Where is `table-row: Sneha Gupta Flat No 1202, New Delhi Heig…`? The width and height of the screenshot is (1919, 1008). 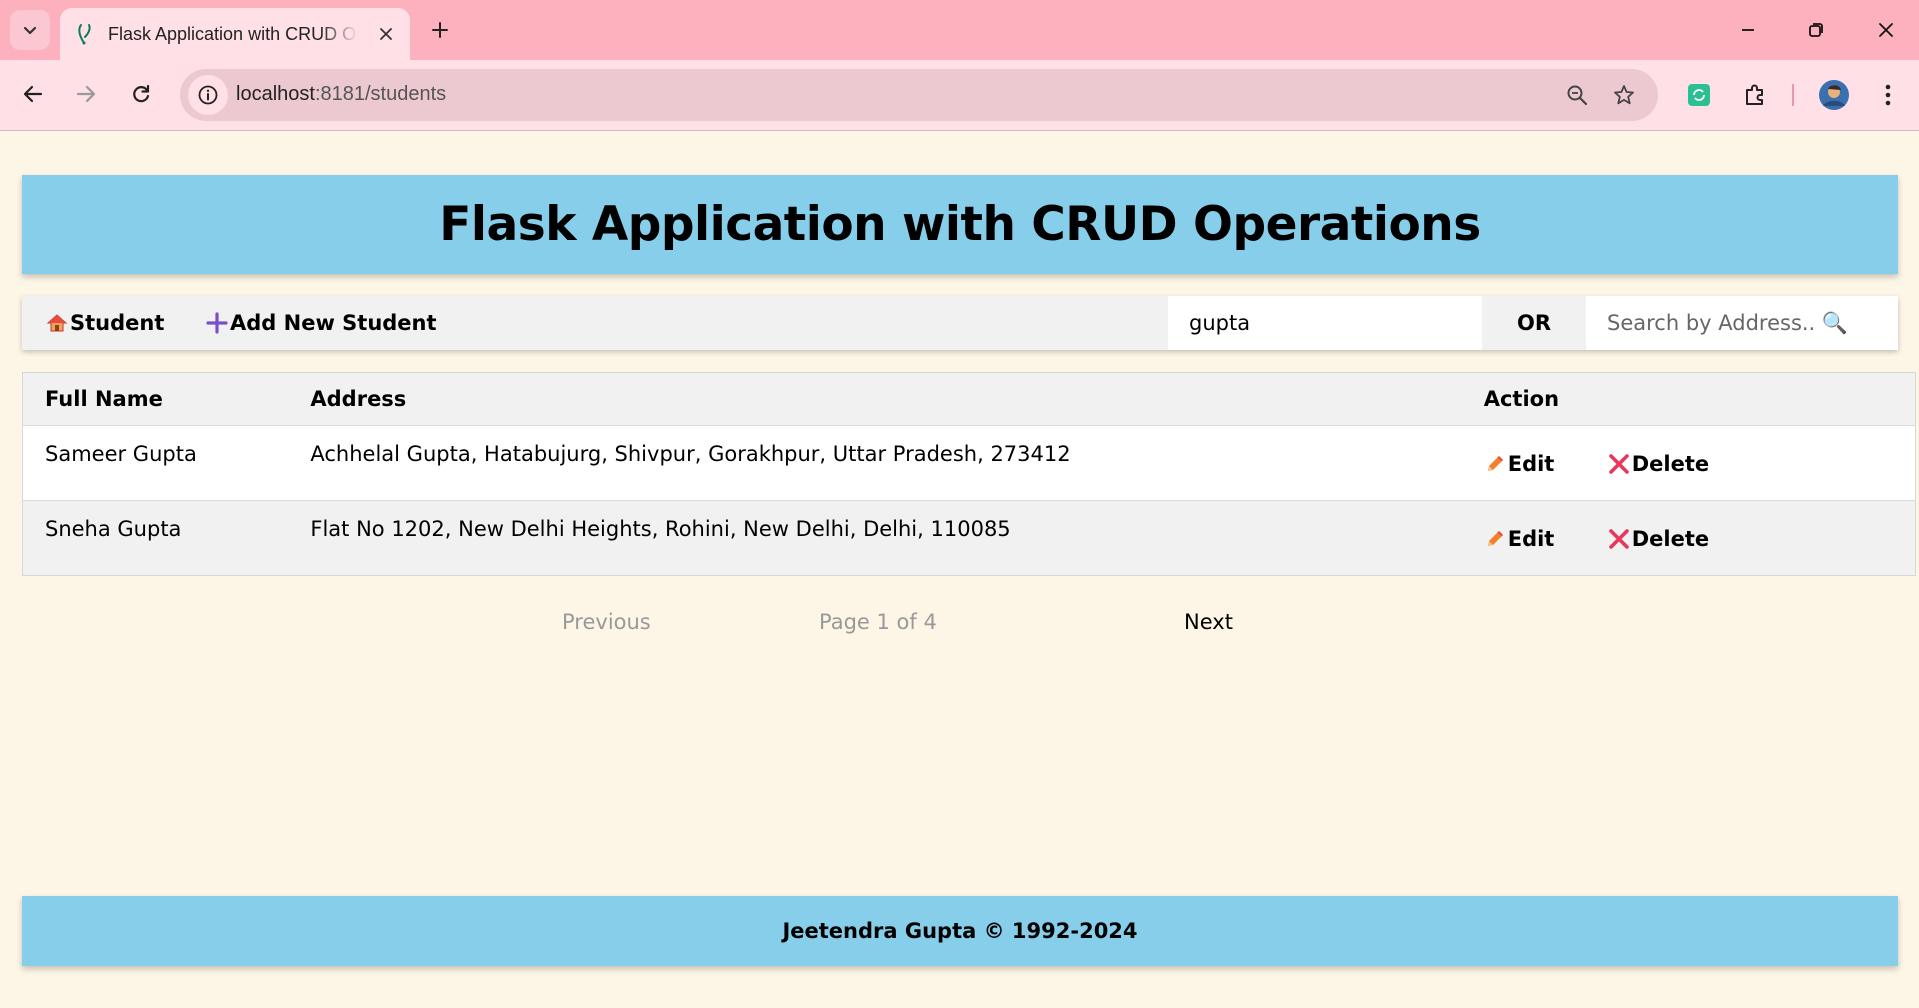
table-row: Sneha Gupta Flat No 1202, New Delhi Heig… is located at coordinates (969, 538).